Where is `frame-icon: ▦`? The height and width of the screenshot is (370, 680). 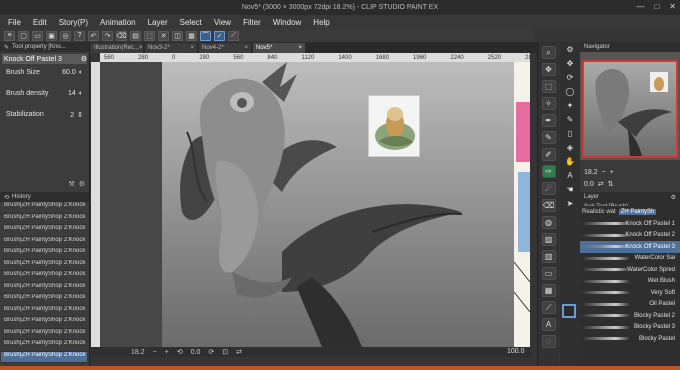 frame-icon: ▦ is located at coordinates (548, 290).